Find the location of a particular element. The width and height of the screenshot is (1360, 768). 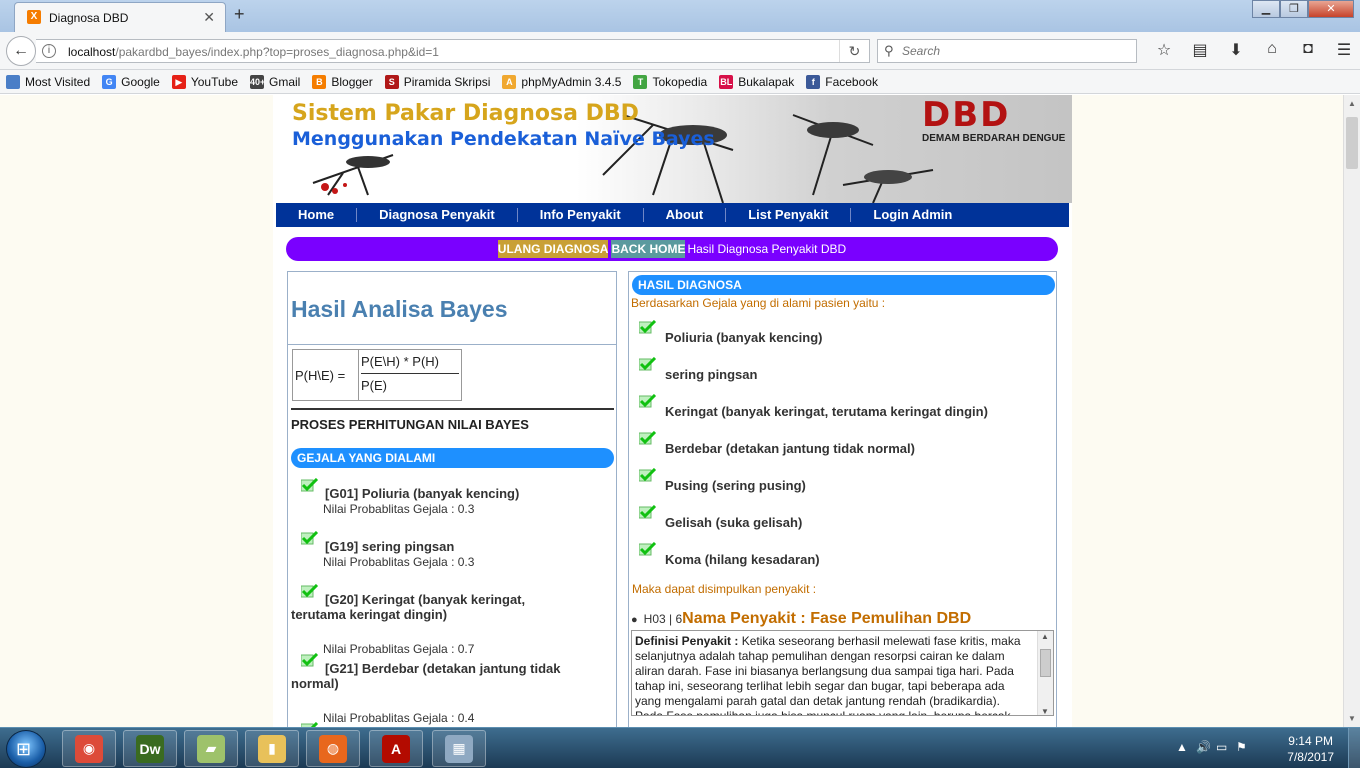

result-code: H03 | 6 is located at coordinates (663, 619).